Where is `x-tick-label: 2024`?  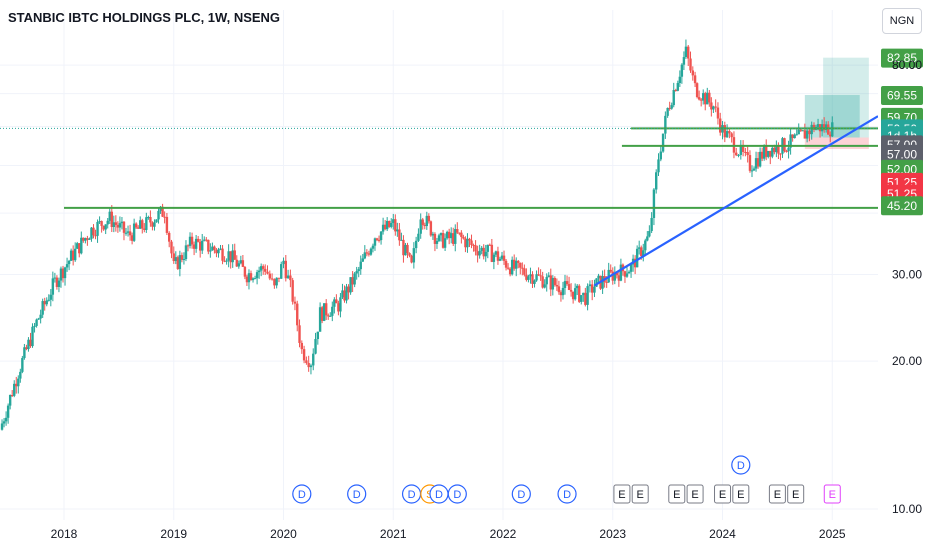 x-tick-label: 2024 is located at coordinates (722, 534).